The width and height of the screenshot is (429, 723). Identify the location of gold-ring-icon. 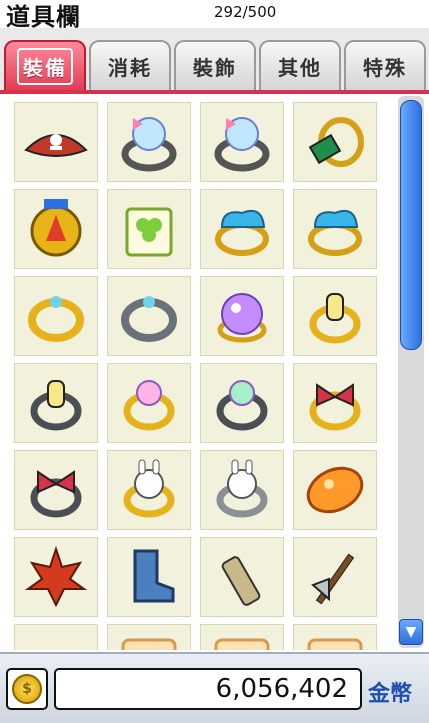
(56, 319).